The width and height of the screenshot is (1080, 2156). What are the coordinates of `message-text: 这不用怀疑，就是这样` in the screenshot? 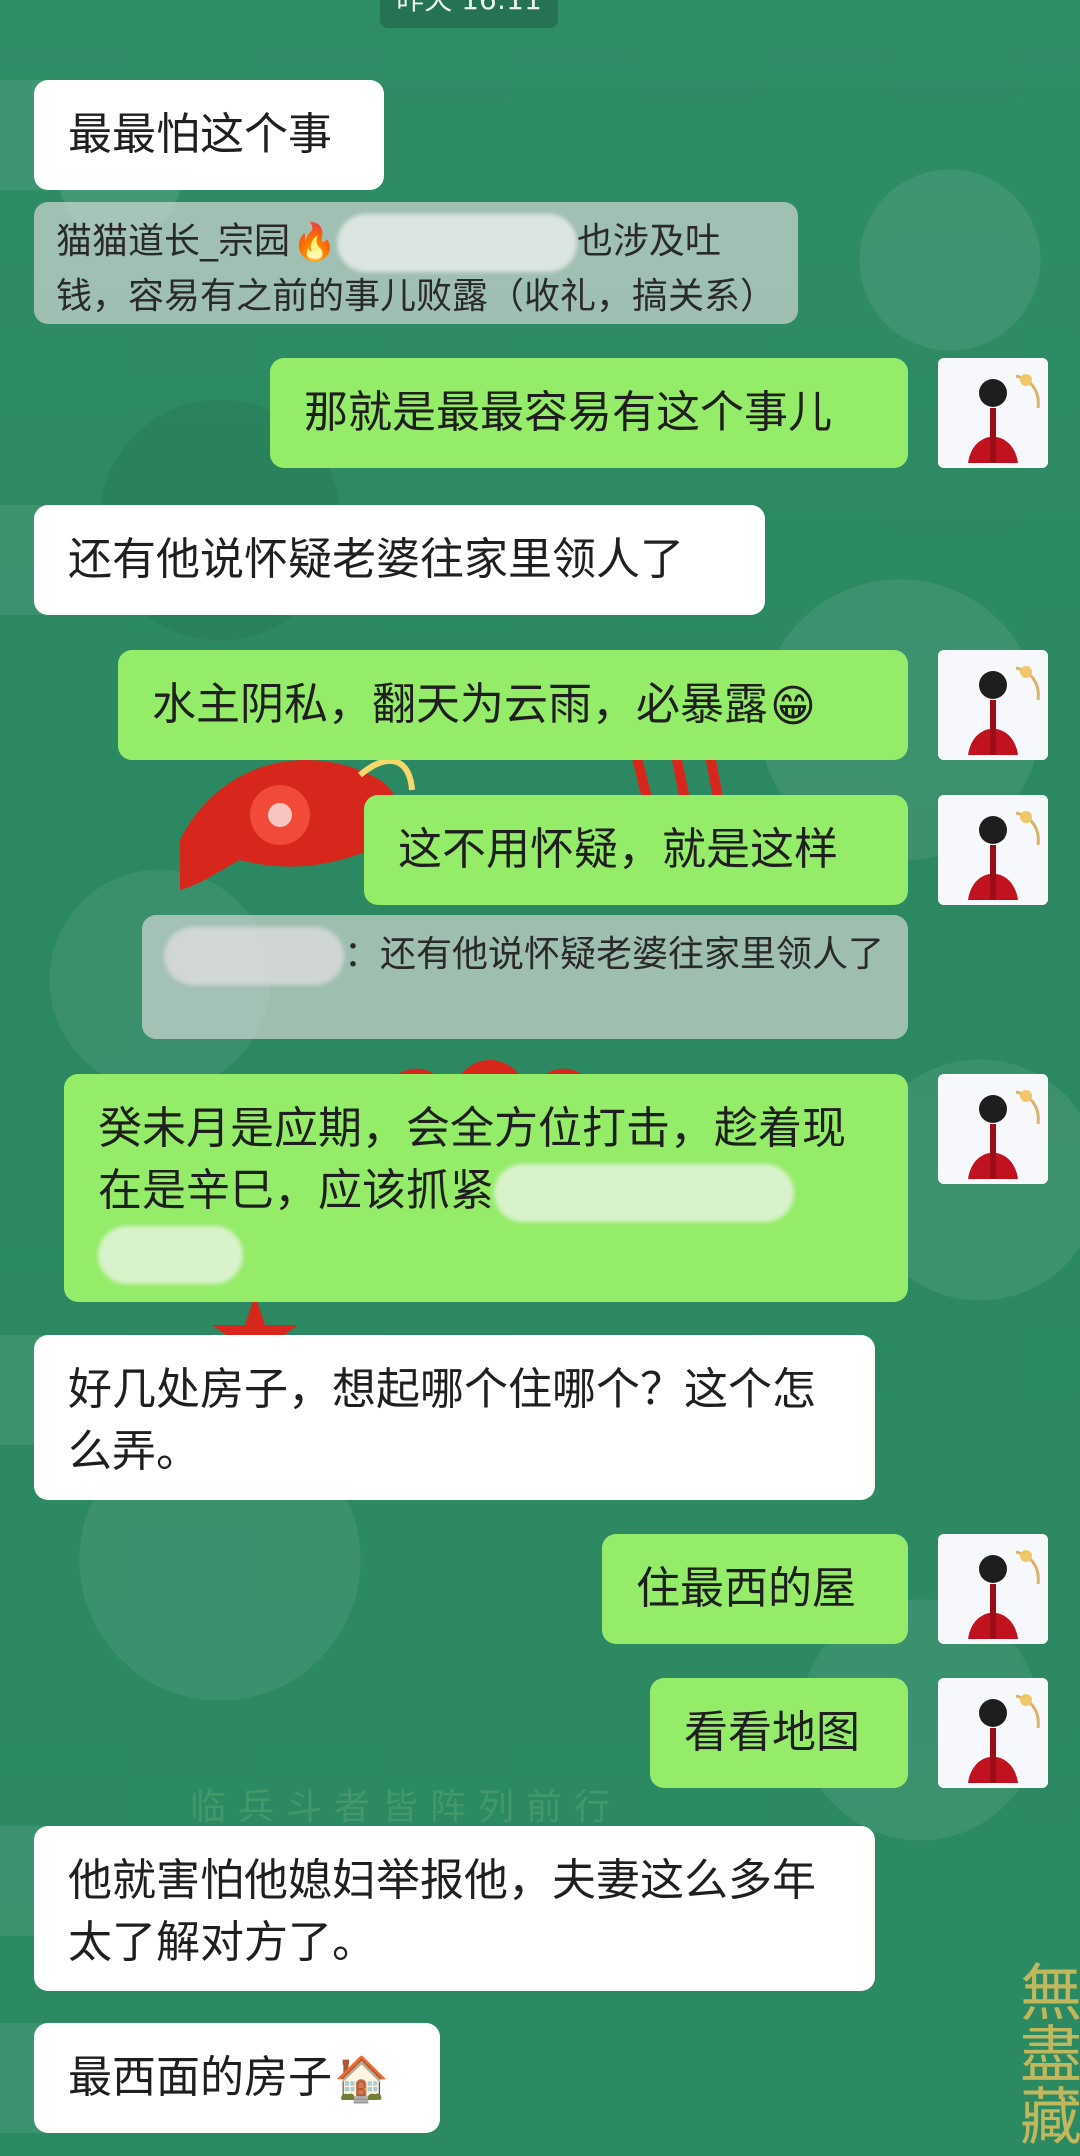 It's located at (618, 849).